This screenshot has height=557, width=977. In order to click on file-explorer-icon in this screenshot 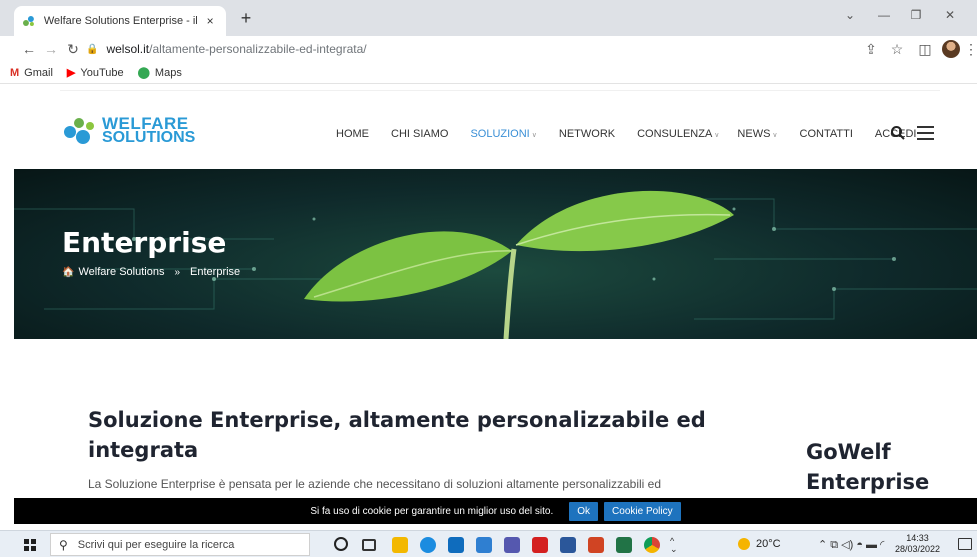, I will do `click(400, 545)`.